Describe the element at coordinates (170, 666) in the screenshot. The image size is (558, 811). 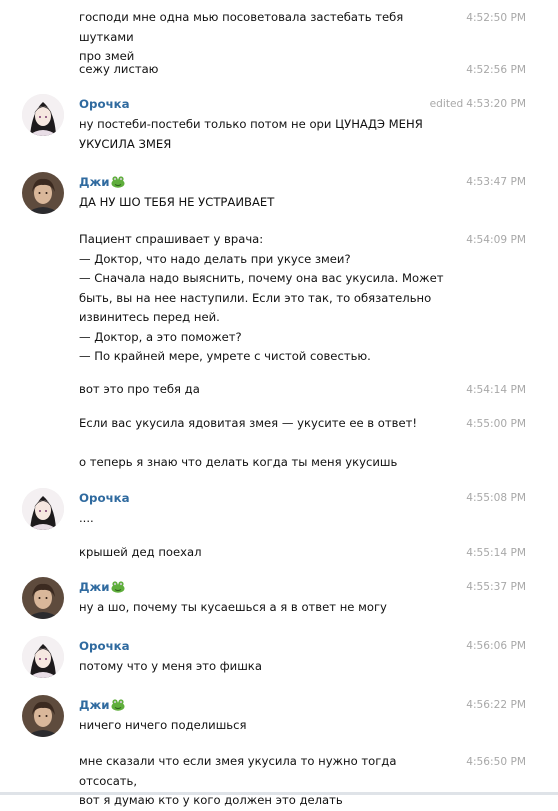
I see `message-text: потому что у меня это фишка` at that location.